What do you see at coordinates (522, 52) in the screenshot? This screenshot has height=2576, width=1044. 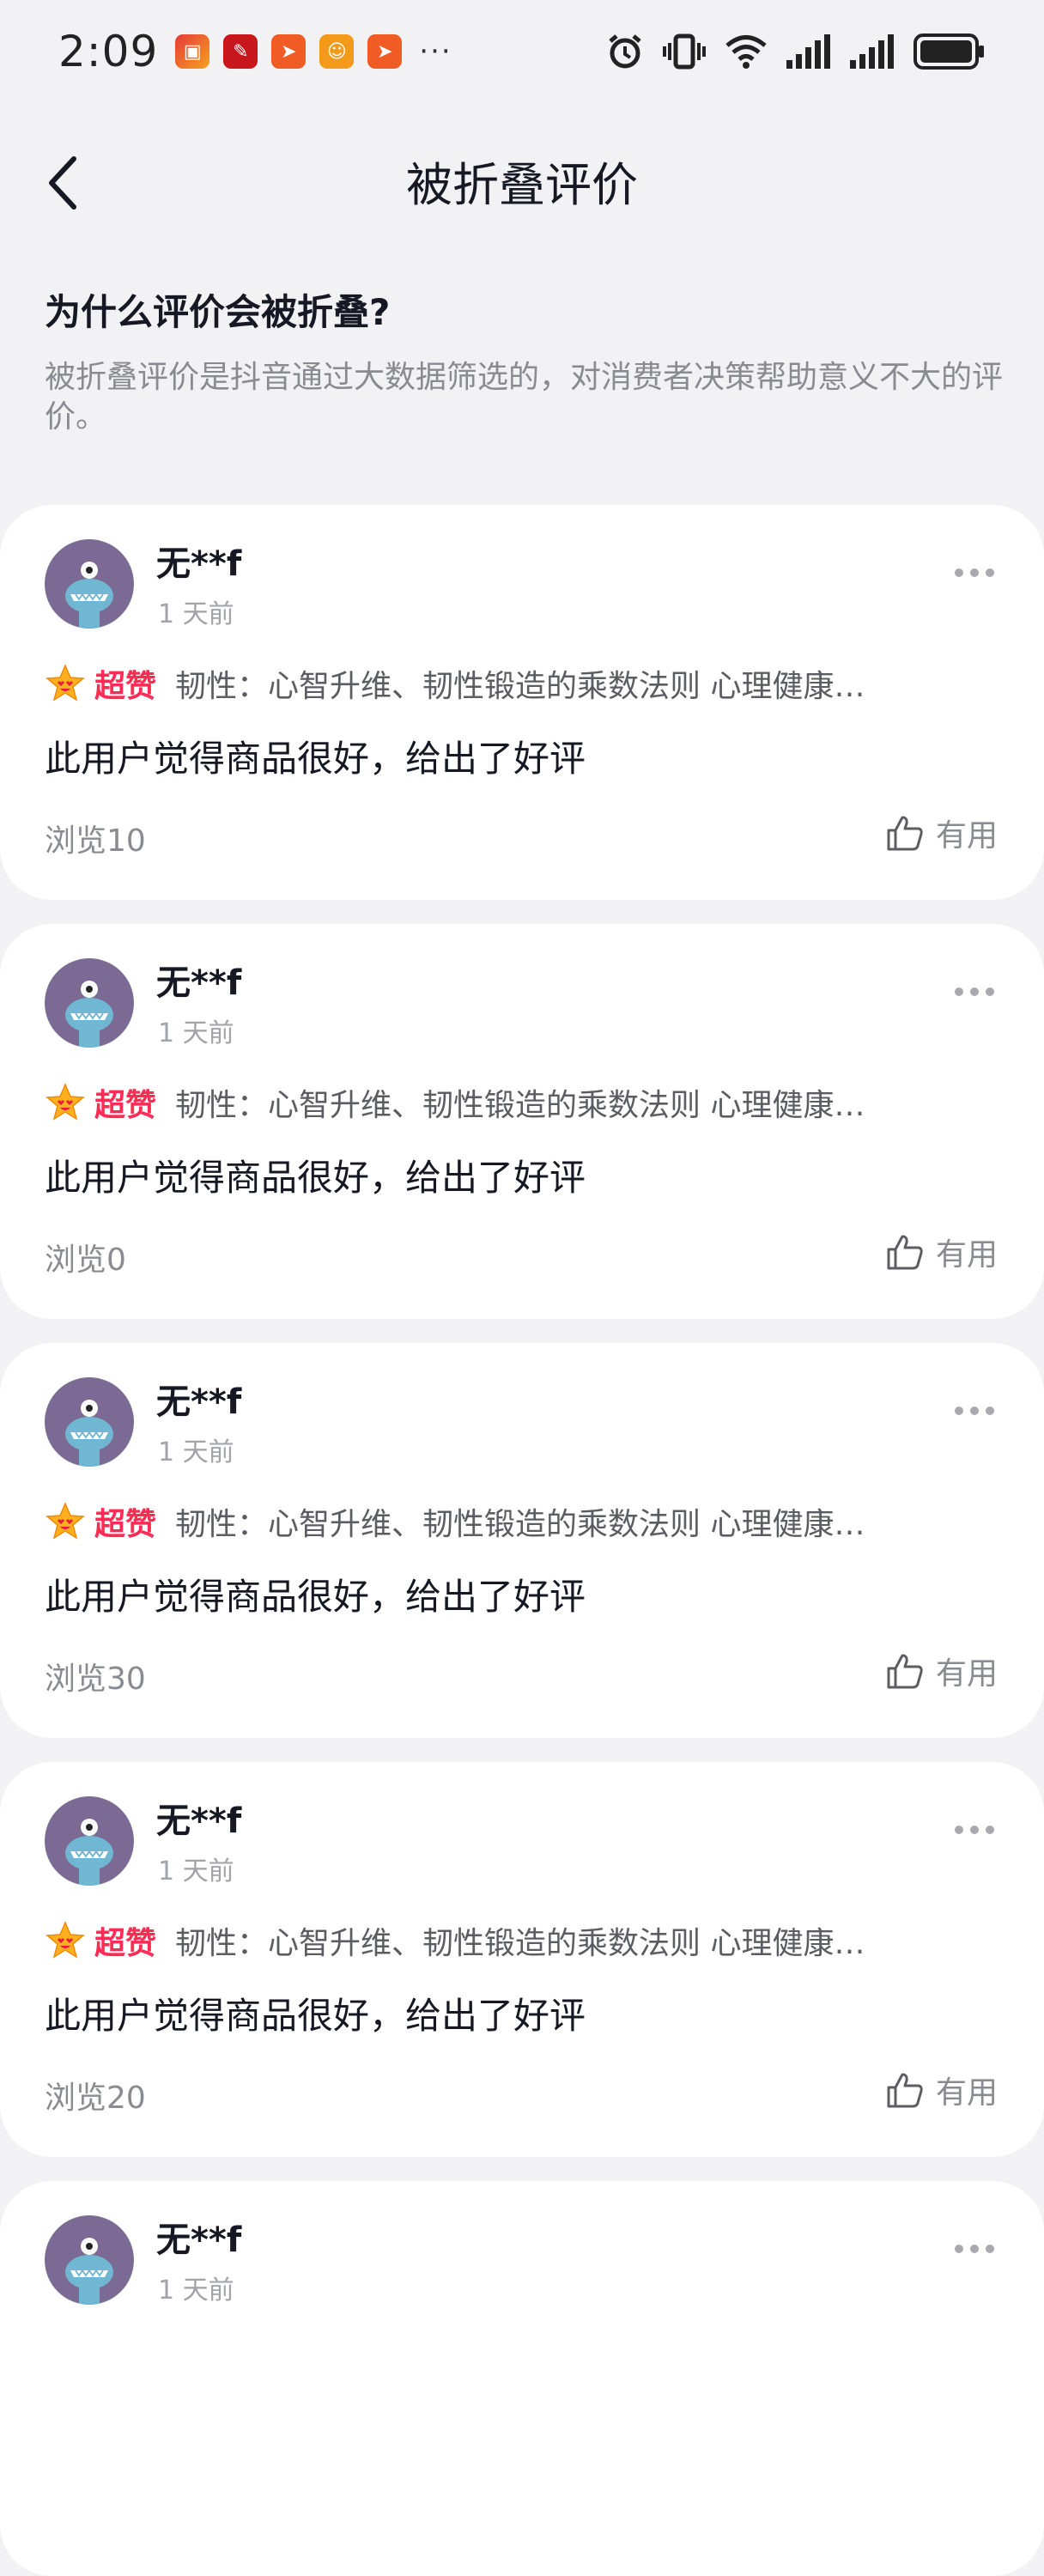 I see `status-bar: 2:09 ▣ ✎ ➤ ☺ ➤ ···` at bounding box center [522, 52].